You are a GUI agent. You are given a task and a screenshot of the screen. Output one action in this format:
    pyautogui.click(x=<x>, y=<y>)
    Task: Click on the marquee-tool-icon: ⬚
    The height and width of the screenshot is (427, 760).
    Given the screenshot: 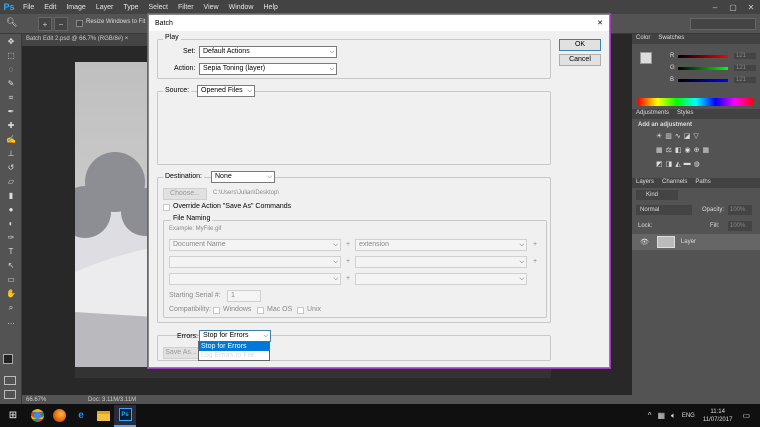 What is the action you would take?
    pyautogui.click(x=11, y=56)
    